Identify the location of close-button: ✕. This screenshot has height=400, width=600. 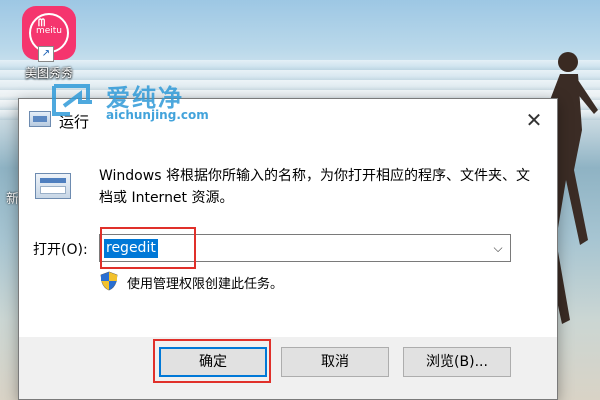
(534, 120).